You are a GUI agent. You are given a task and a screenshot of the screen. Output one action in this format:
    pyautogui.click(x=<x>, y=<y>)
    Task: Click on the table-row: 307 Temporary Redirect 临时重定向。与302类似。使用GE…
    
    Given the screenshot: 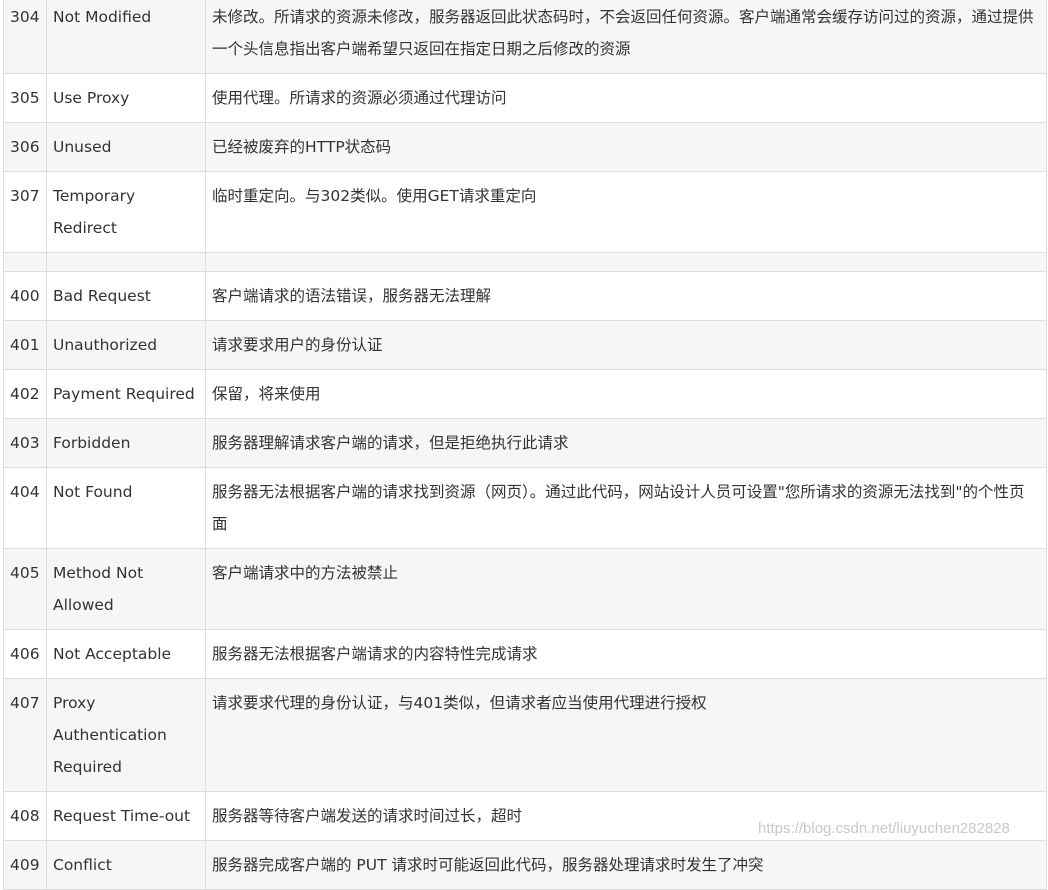 What is the action you would take?
    pyautogui.click(x=525, y=212)
    